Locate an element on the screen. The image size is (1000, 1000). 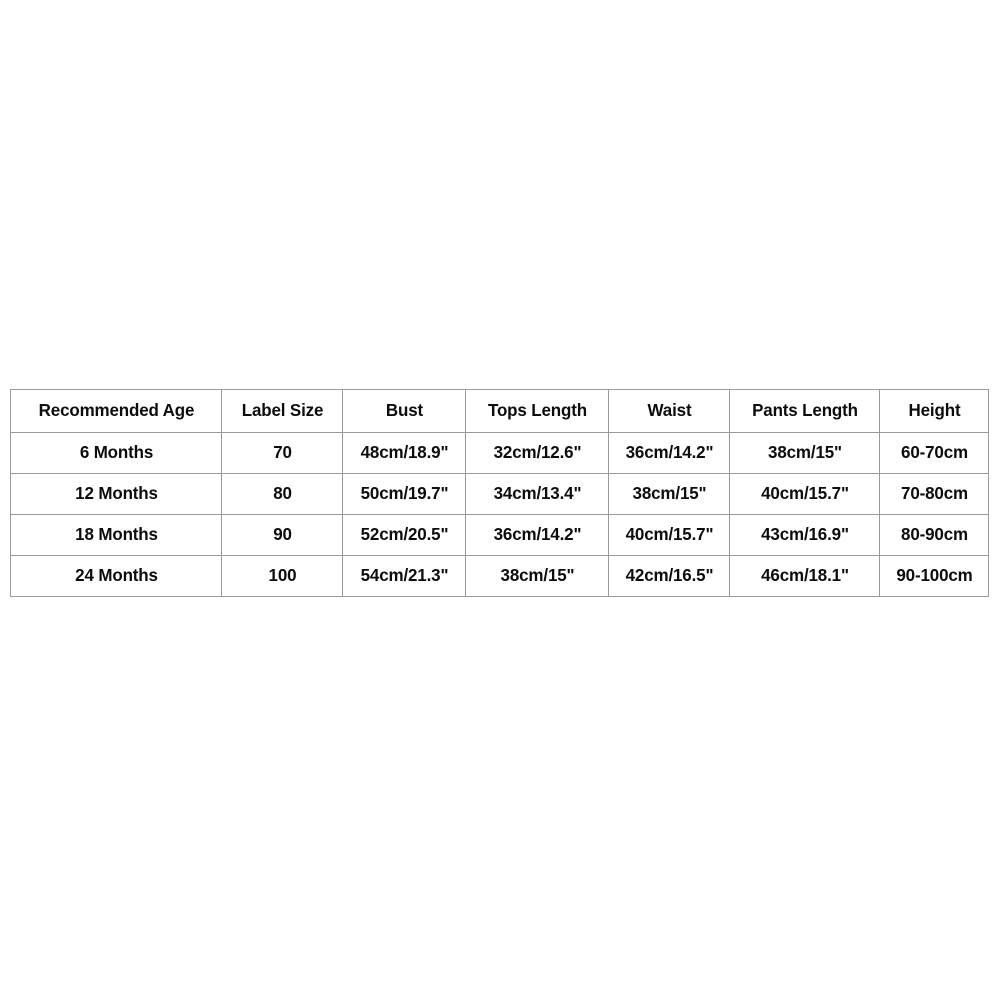
cell-pants-length: 46cm/18.1" is located at coordinates (804, 576).